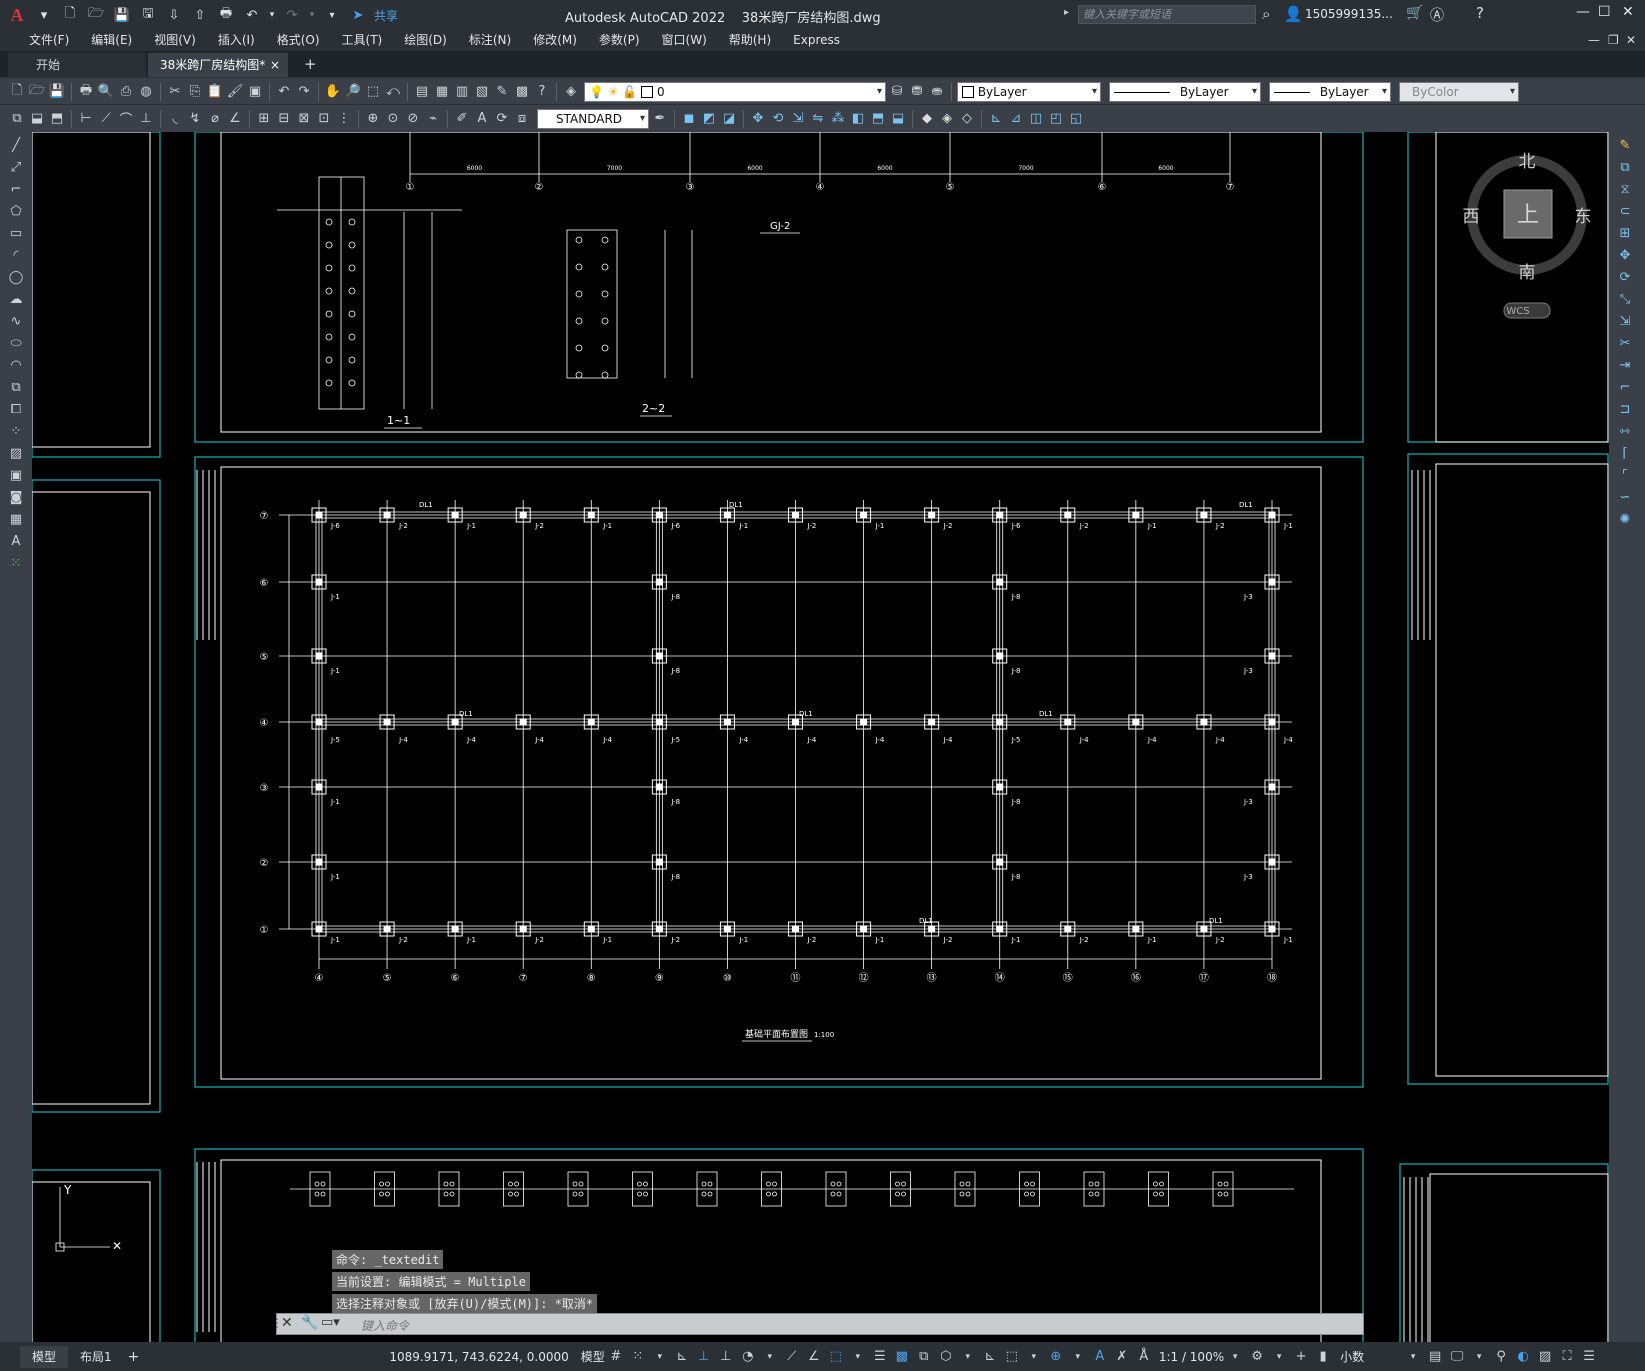 Image resolution: width=1645 pixels, height=1371 pixels. What do you see at coordinates (236, 40) in the screenshot?
I see `menu-insert: 插入(I)` at bounding box center [236, 40].